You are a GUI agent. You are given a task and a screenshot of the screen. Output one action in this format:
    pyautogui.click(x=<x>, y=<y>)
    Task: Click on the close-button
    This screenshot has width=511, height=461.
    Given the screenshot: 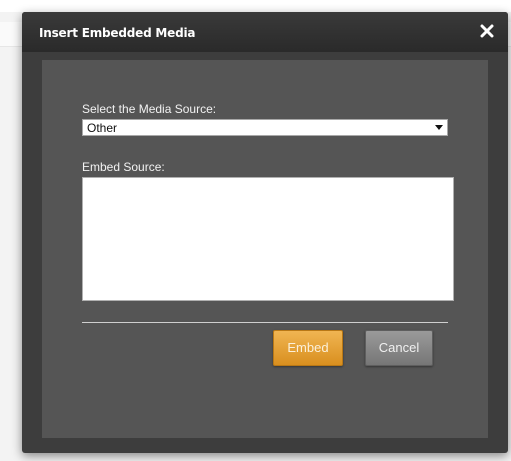 What is the action you would take?
    pyautogui.click(x=487, y=31)
    